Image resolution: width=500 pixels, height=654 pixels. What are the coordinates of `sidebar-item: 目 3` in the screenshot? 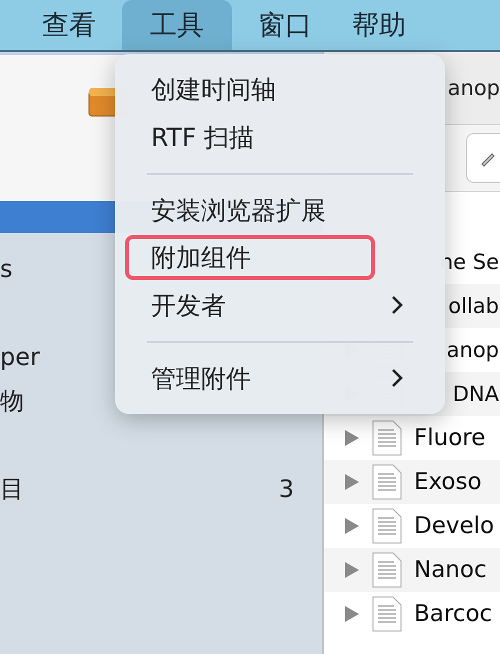 It's located at (161, 489).